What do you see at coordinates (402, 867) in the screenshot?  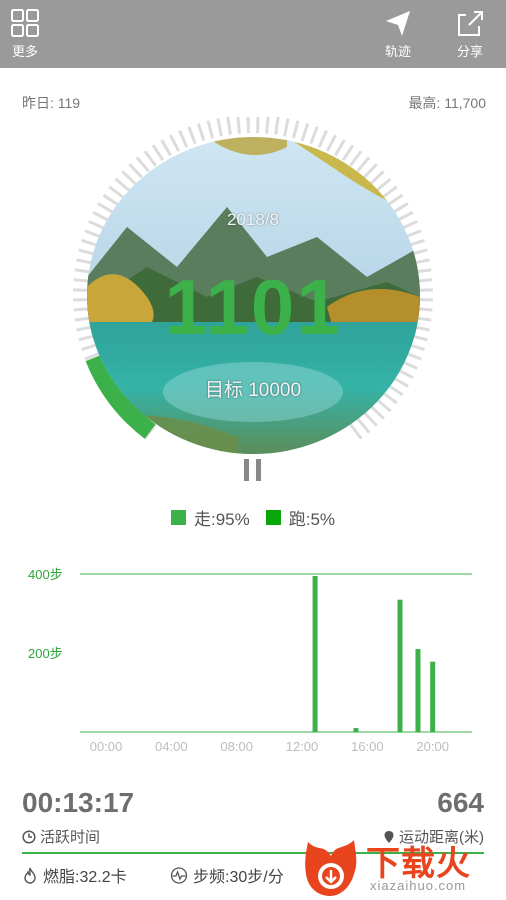 I see `watermark-logo: 下载火 xiazaihuo.com` at bounding box center [402, 867].